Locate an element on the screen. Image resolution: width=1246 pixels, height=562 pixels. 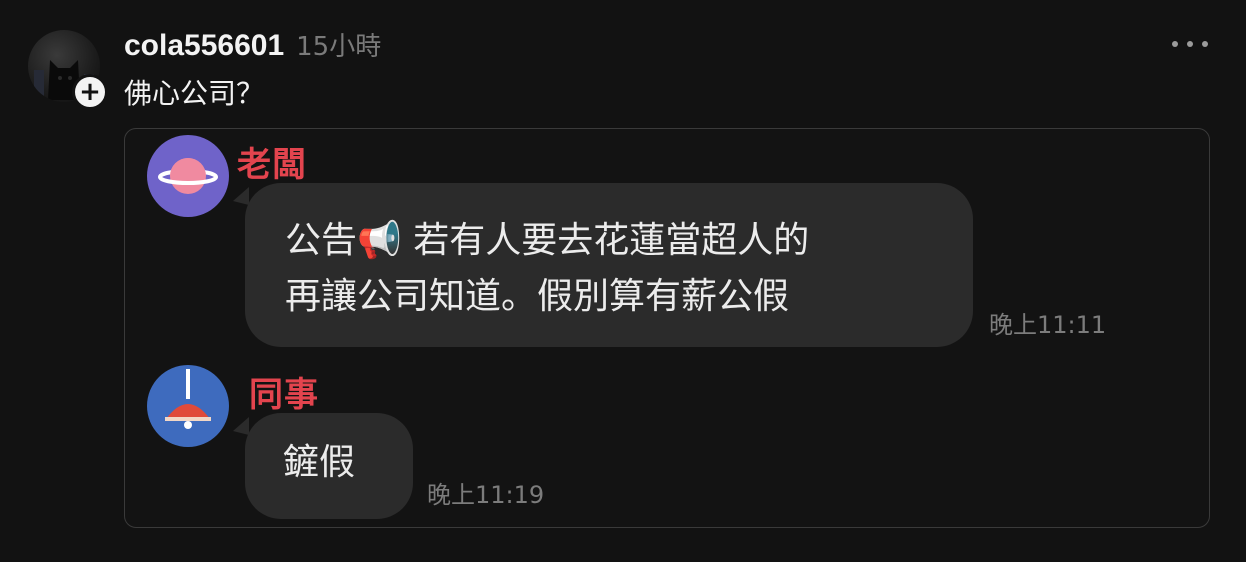
planet-svg is located at coordinates (188, 176).